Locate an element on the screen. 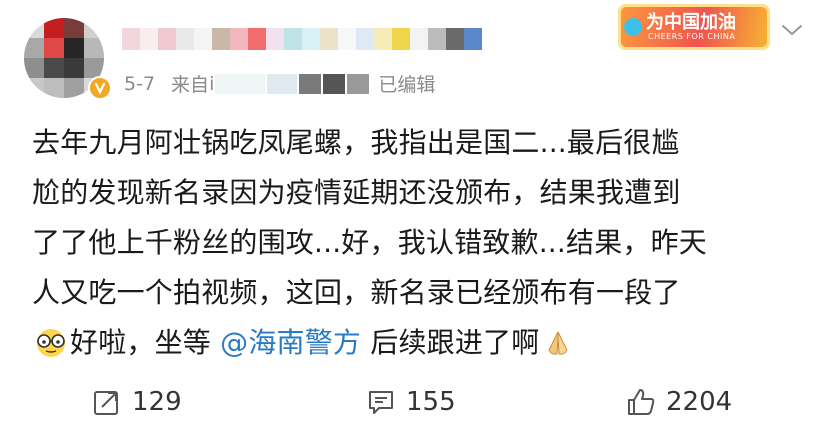 This screenshot has width=828, height=437. post-date: 5-7 is located at coordinates (140, 83).